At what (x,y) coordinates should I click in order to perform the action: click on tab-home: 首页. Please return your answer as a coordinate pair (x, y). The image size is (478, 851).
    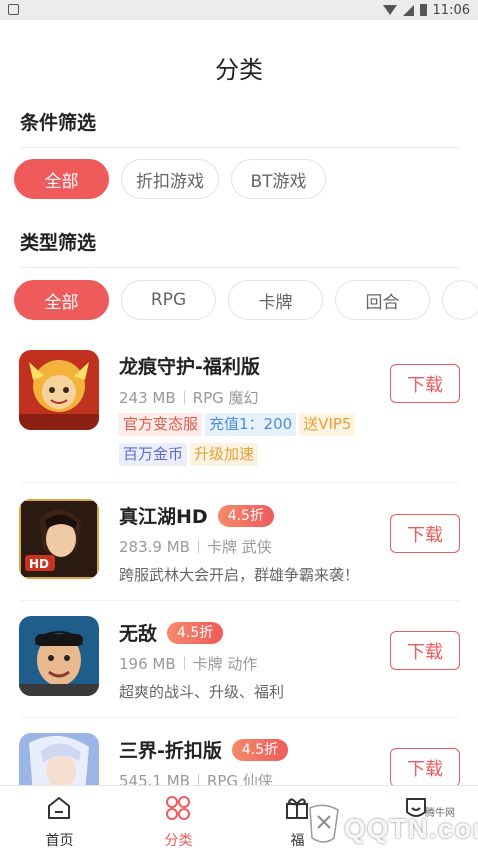
    Looking at the image, I should click on (59, 818).